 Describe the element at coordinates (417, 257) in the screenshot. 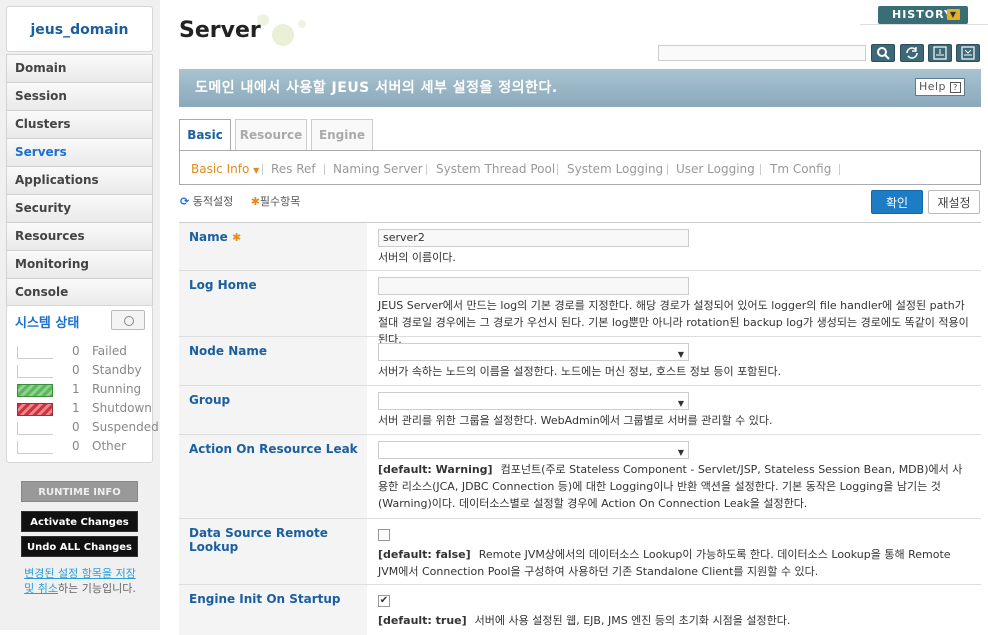

I see `field-desc-name: 서버의 이름이다.` at that location.